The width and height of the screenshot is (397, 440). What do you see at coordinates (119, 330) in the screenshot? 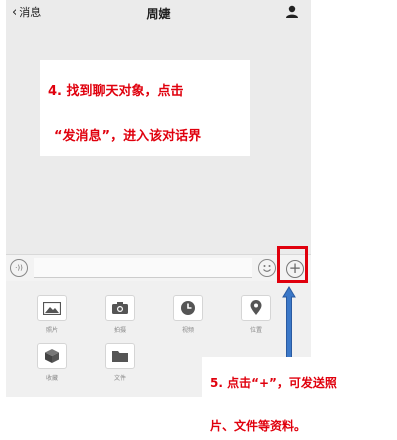
I see `panel-item-label: 拍摄` at bounding box center [119, 330].